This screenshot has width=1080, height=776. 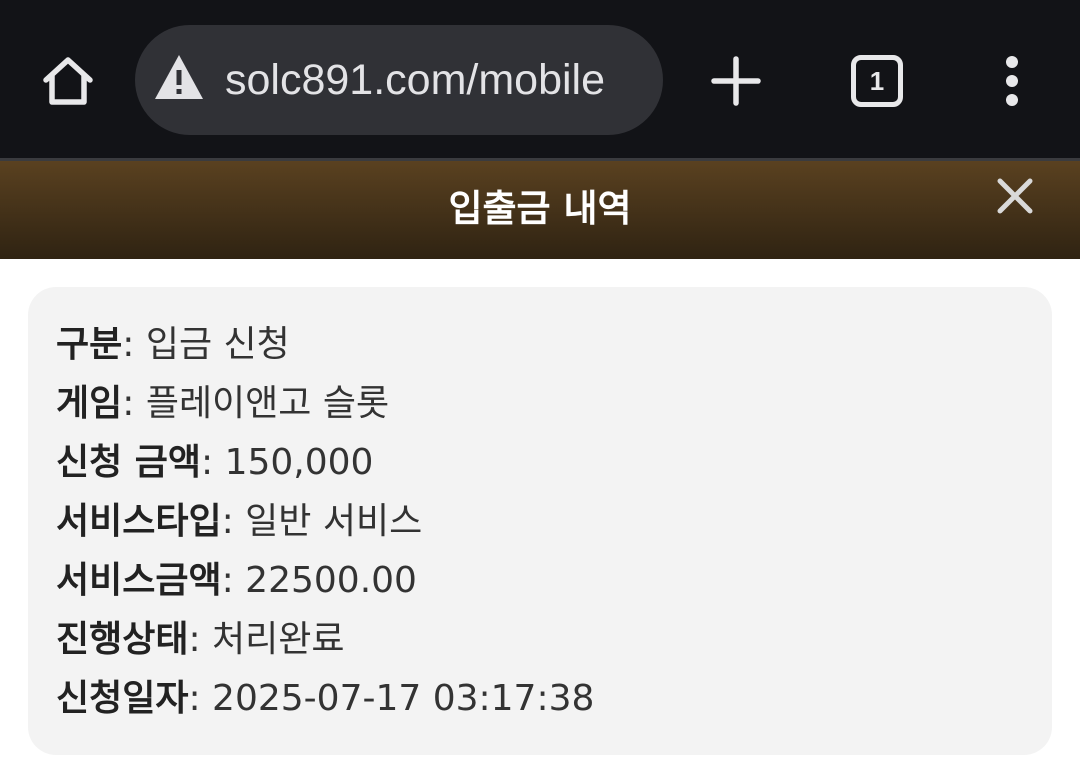 I want to click on tab-count: 1, so click(x=877, y=80).